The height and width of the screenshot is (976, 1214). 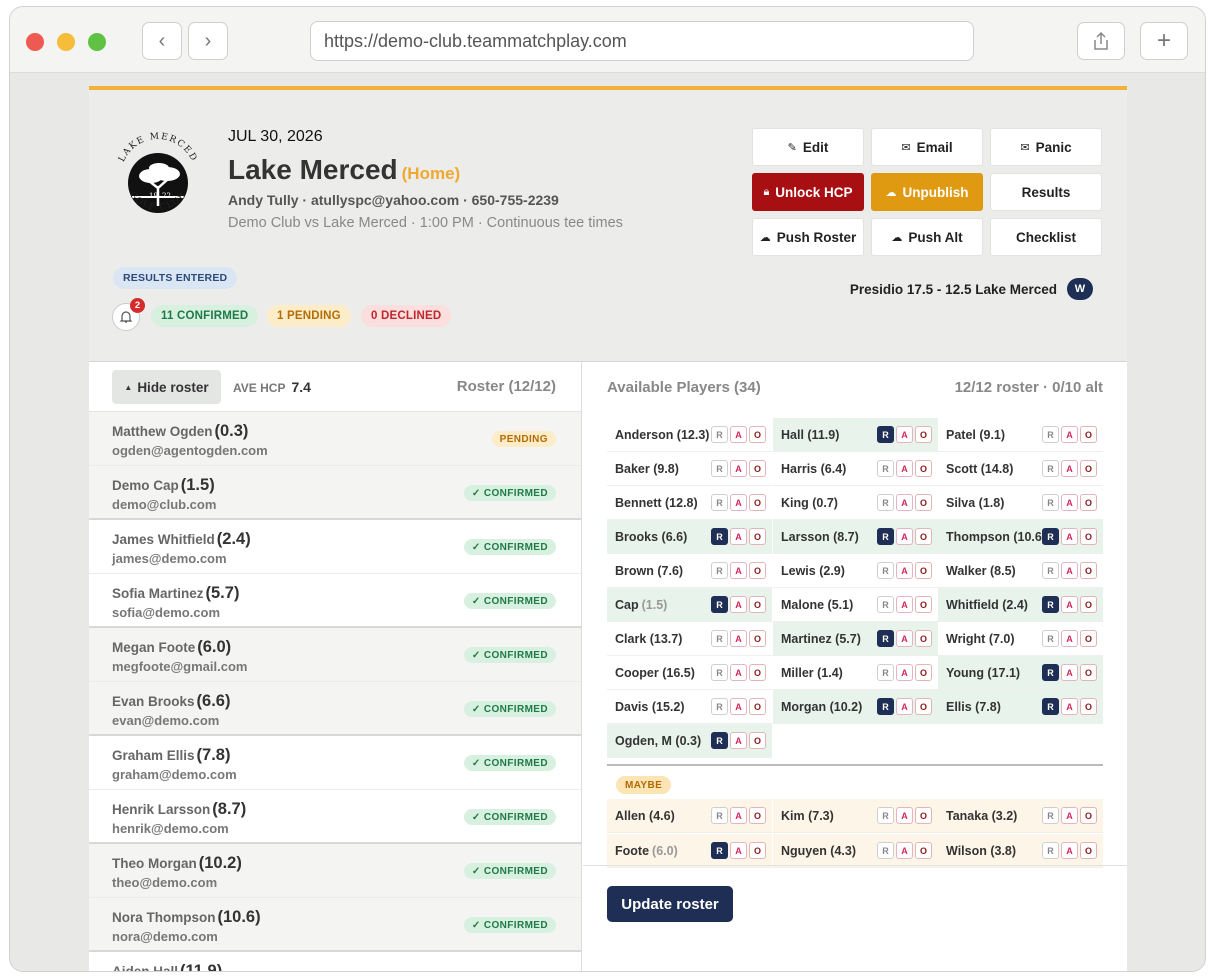 I want to click on maximize-window-button, so click(x=97, y=42).